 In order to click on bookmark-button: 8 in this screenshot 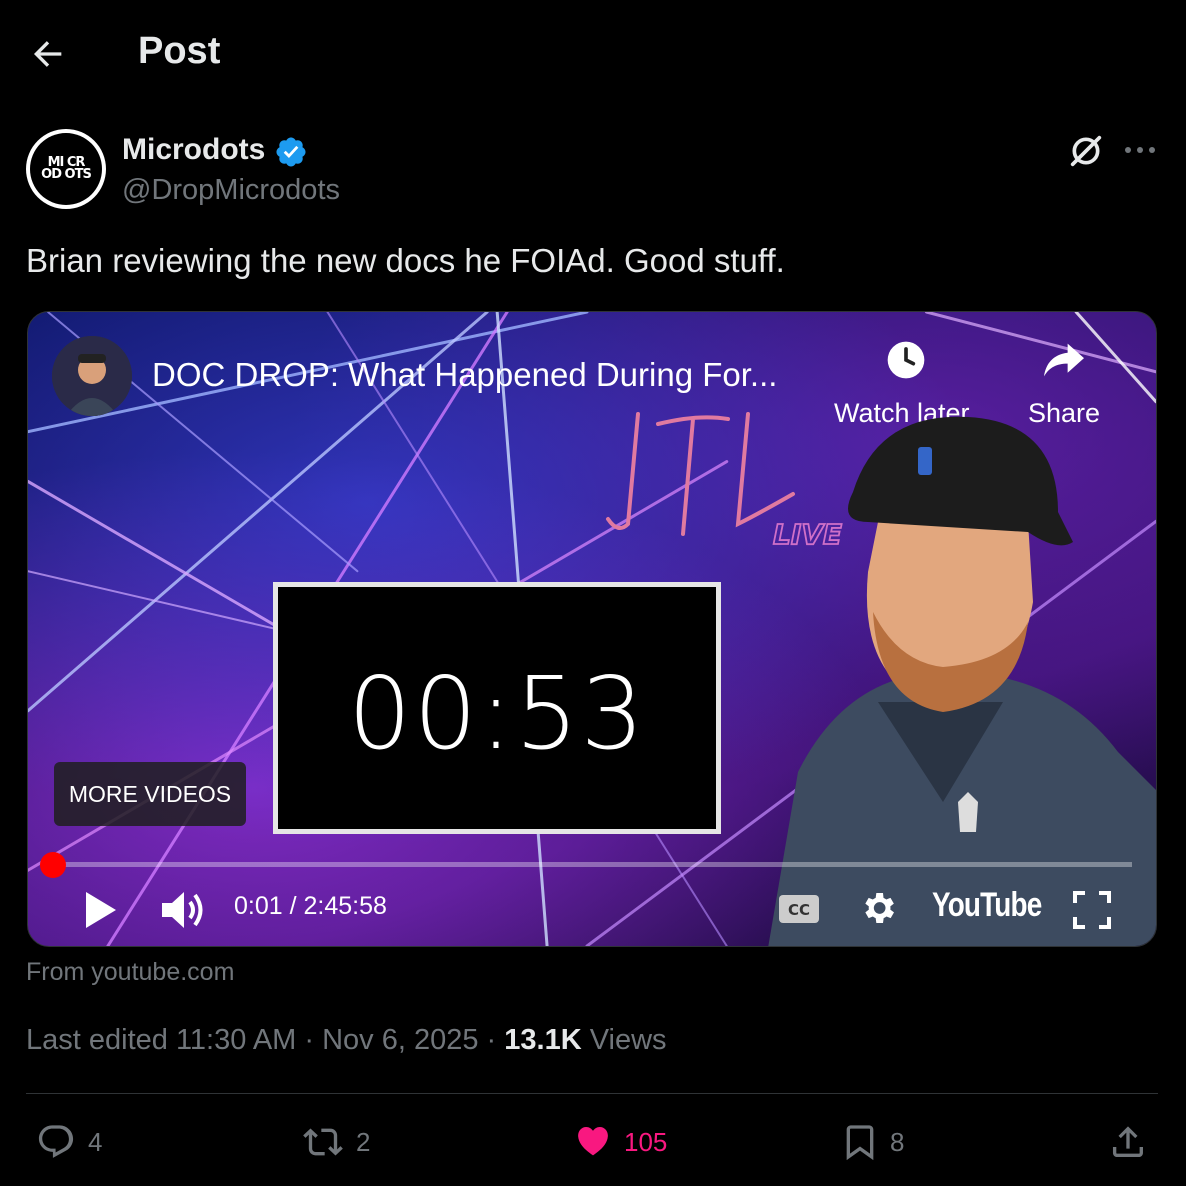, I will do `click(872, 1142)`.